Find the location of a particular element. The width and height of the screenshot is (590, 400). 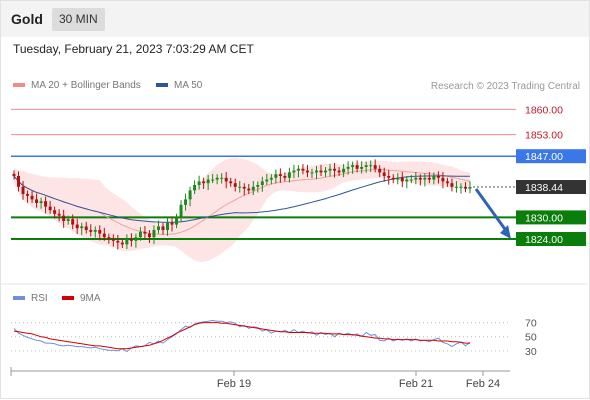

time-tick-label: Feb 24 is located at coordinates (483, 384).